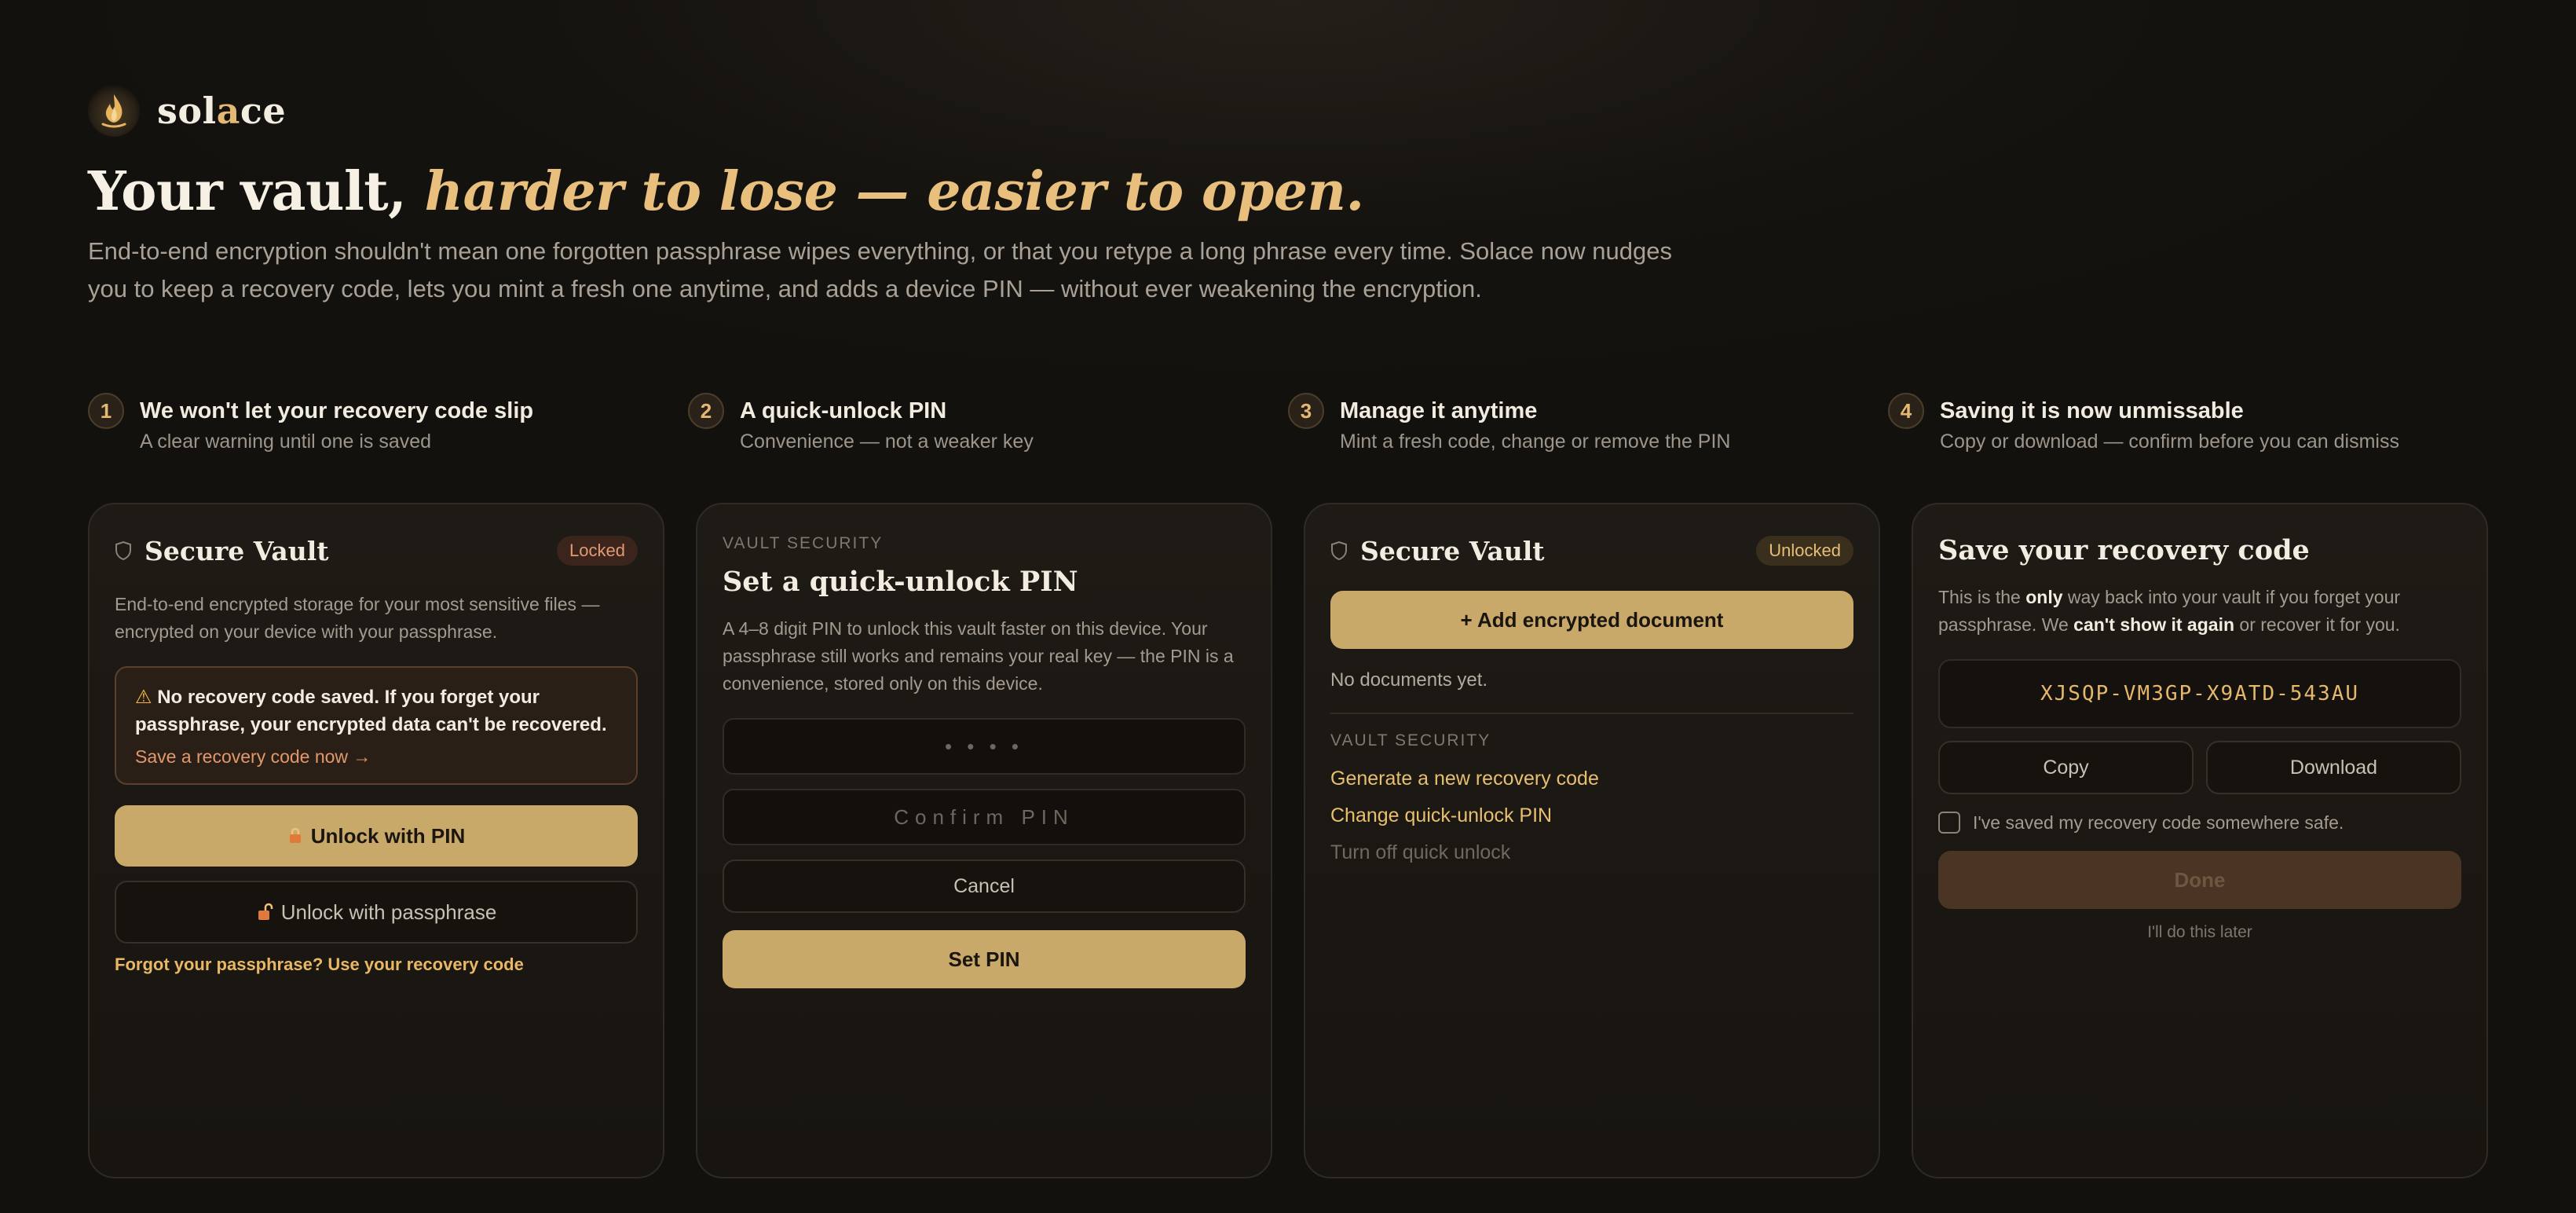  I want to click on save-recovery-code-link: Save a recovery code now →, so click(376, 757).